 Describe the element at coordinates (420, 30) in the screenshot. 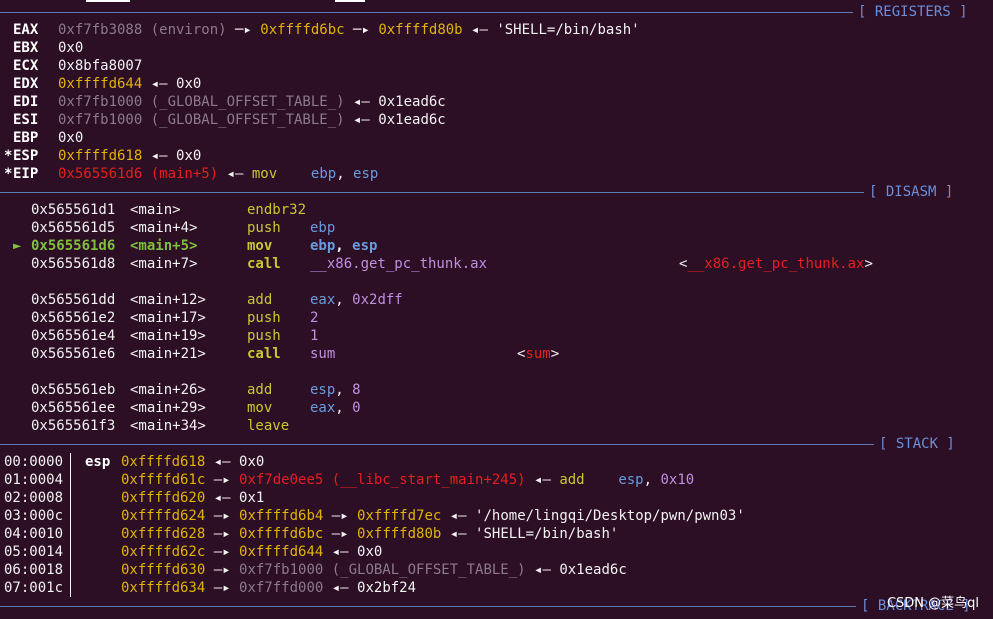

I see `register-value-part: 0xffffd80b` at that location.